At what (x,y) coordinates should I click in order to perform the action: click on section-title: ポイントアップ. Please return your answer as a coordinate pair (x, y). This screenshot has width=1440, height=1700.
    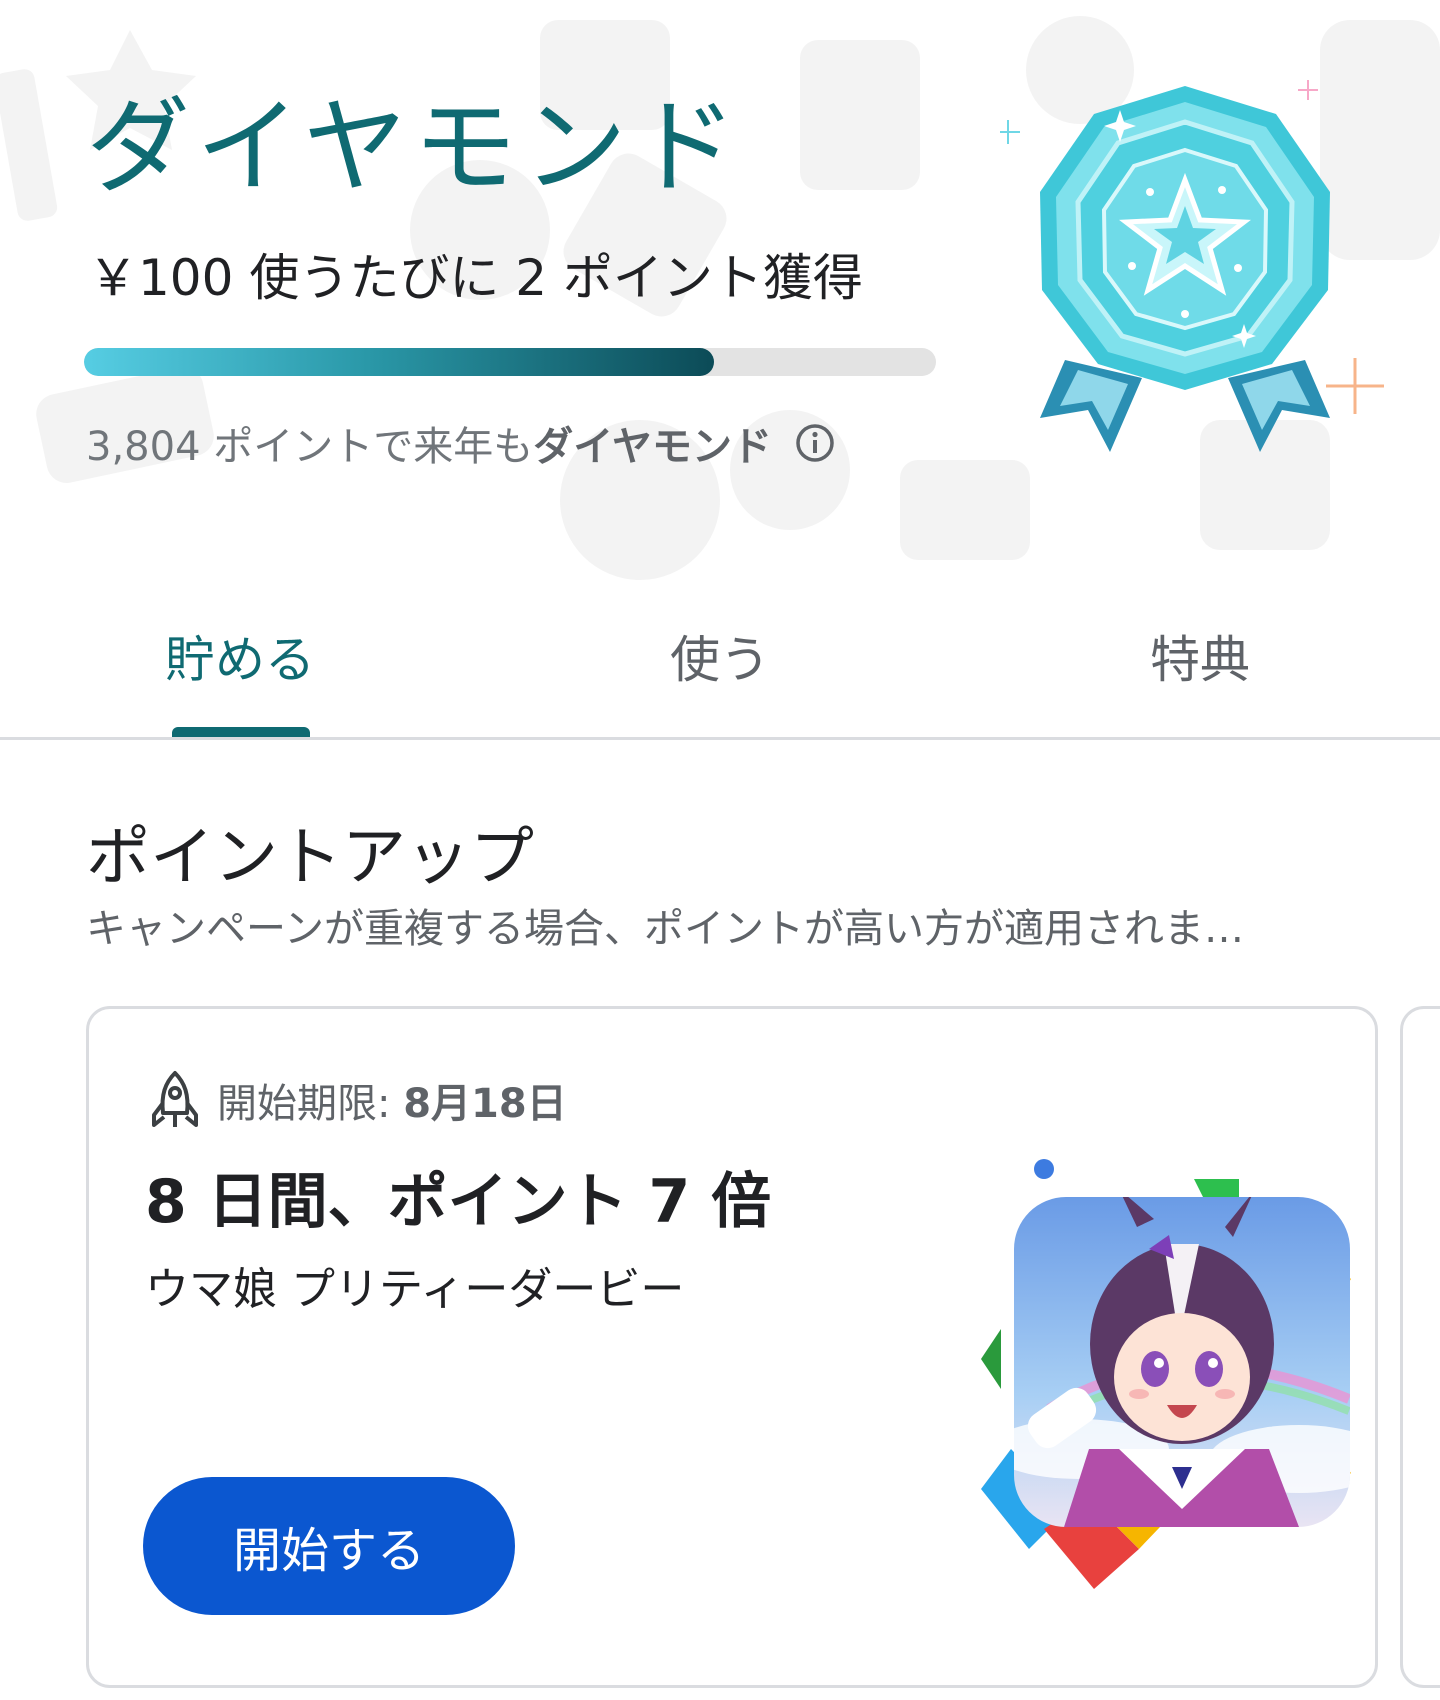
    Looking at the image, I should click on (310, 858).